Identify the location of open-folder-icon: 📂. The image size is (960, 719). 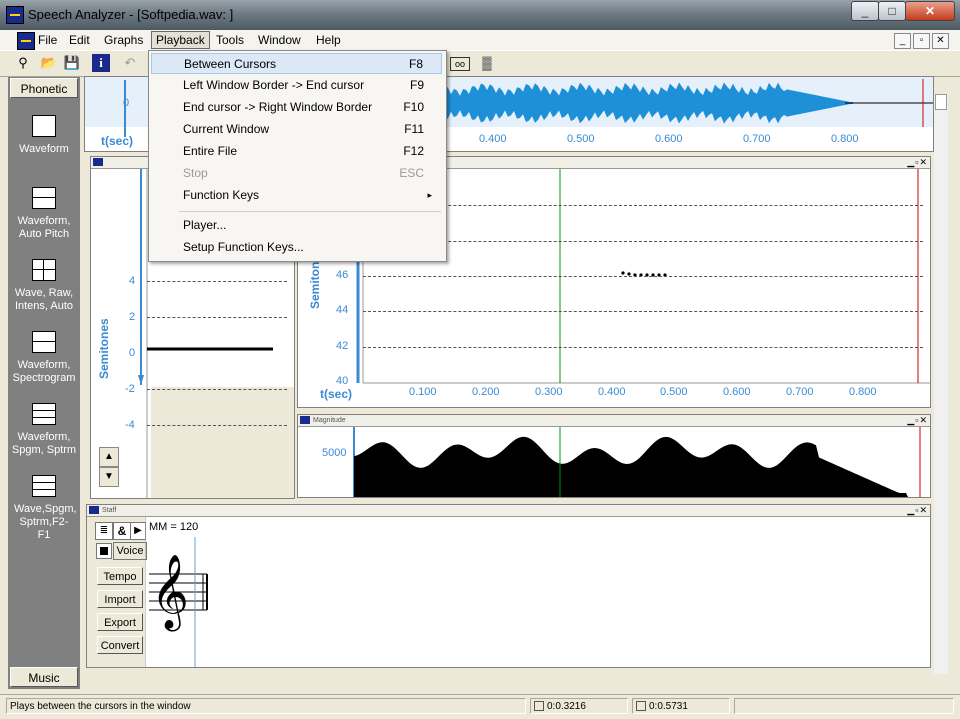
(49, 63).